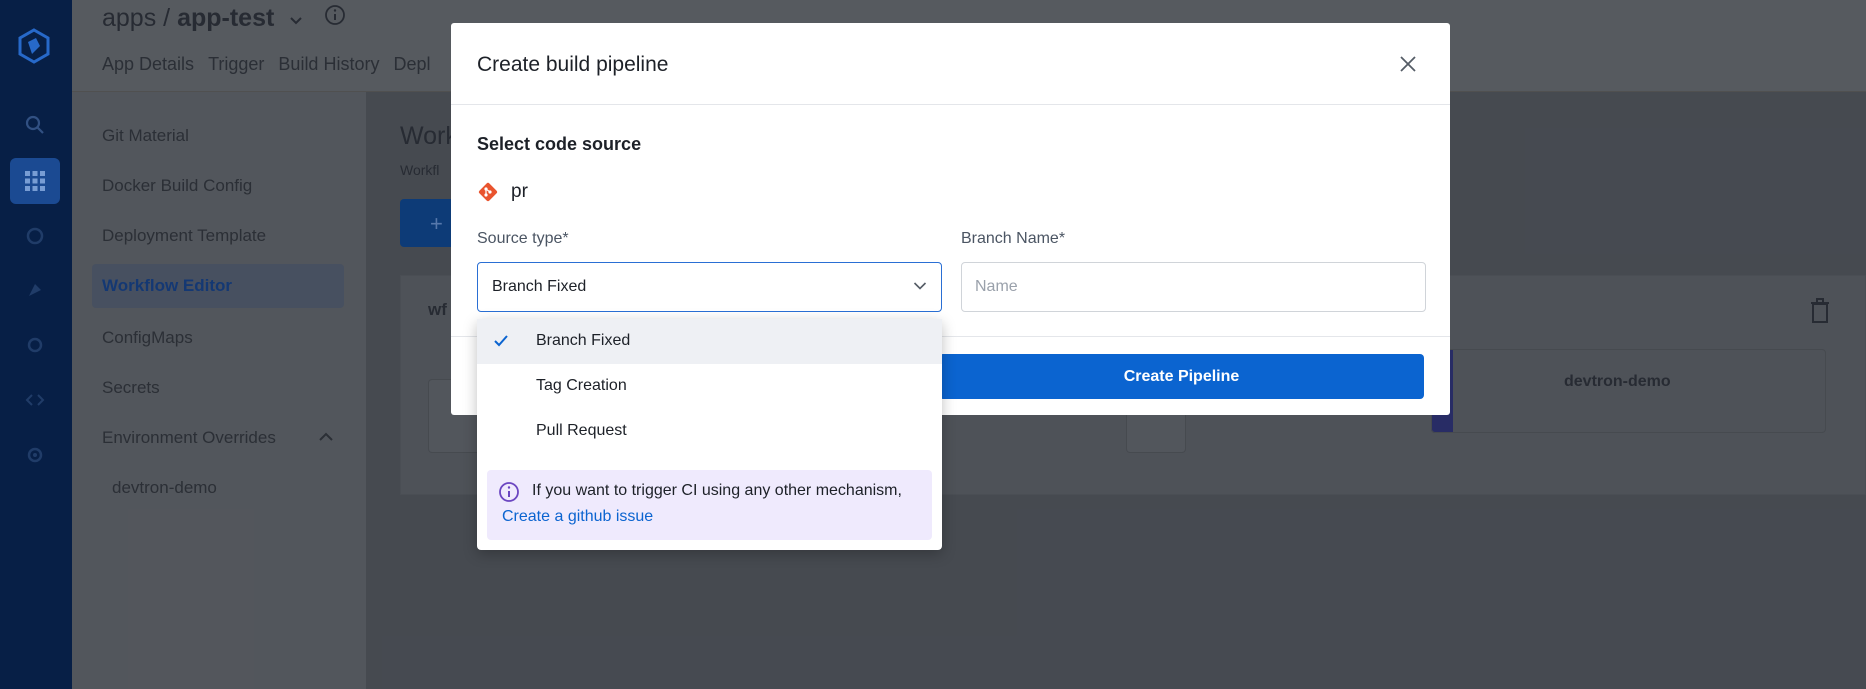 The height and width of the screenshot is (689, 1866). I want to click on tab-deployment: Depl, so click(411, 64).